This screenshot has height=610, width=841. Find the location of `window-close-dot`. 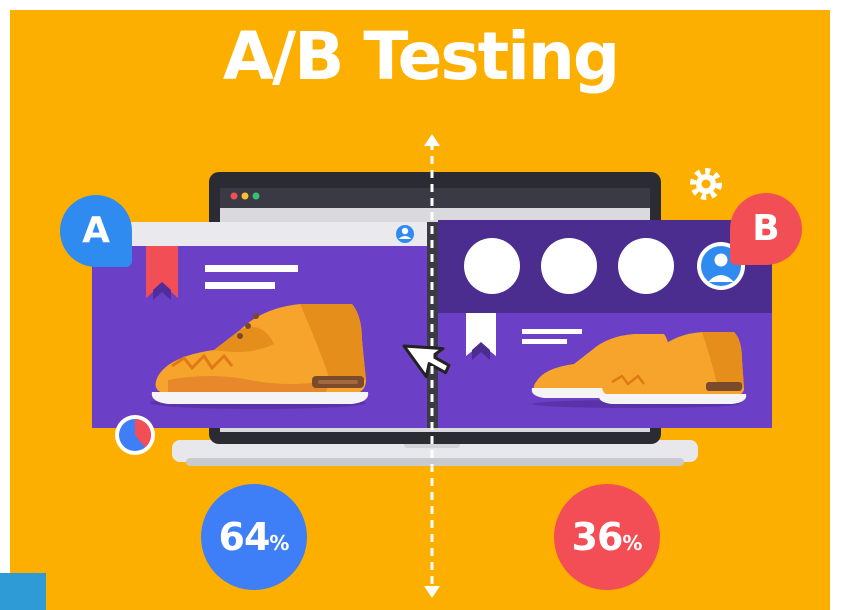

window-close-dot is located at coordinates (234, 196).